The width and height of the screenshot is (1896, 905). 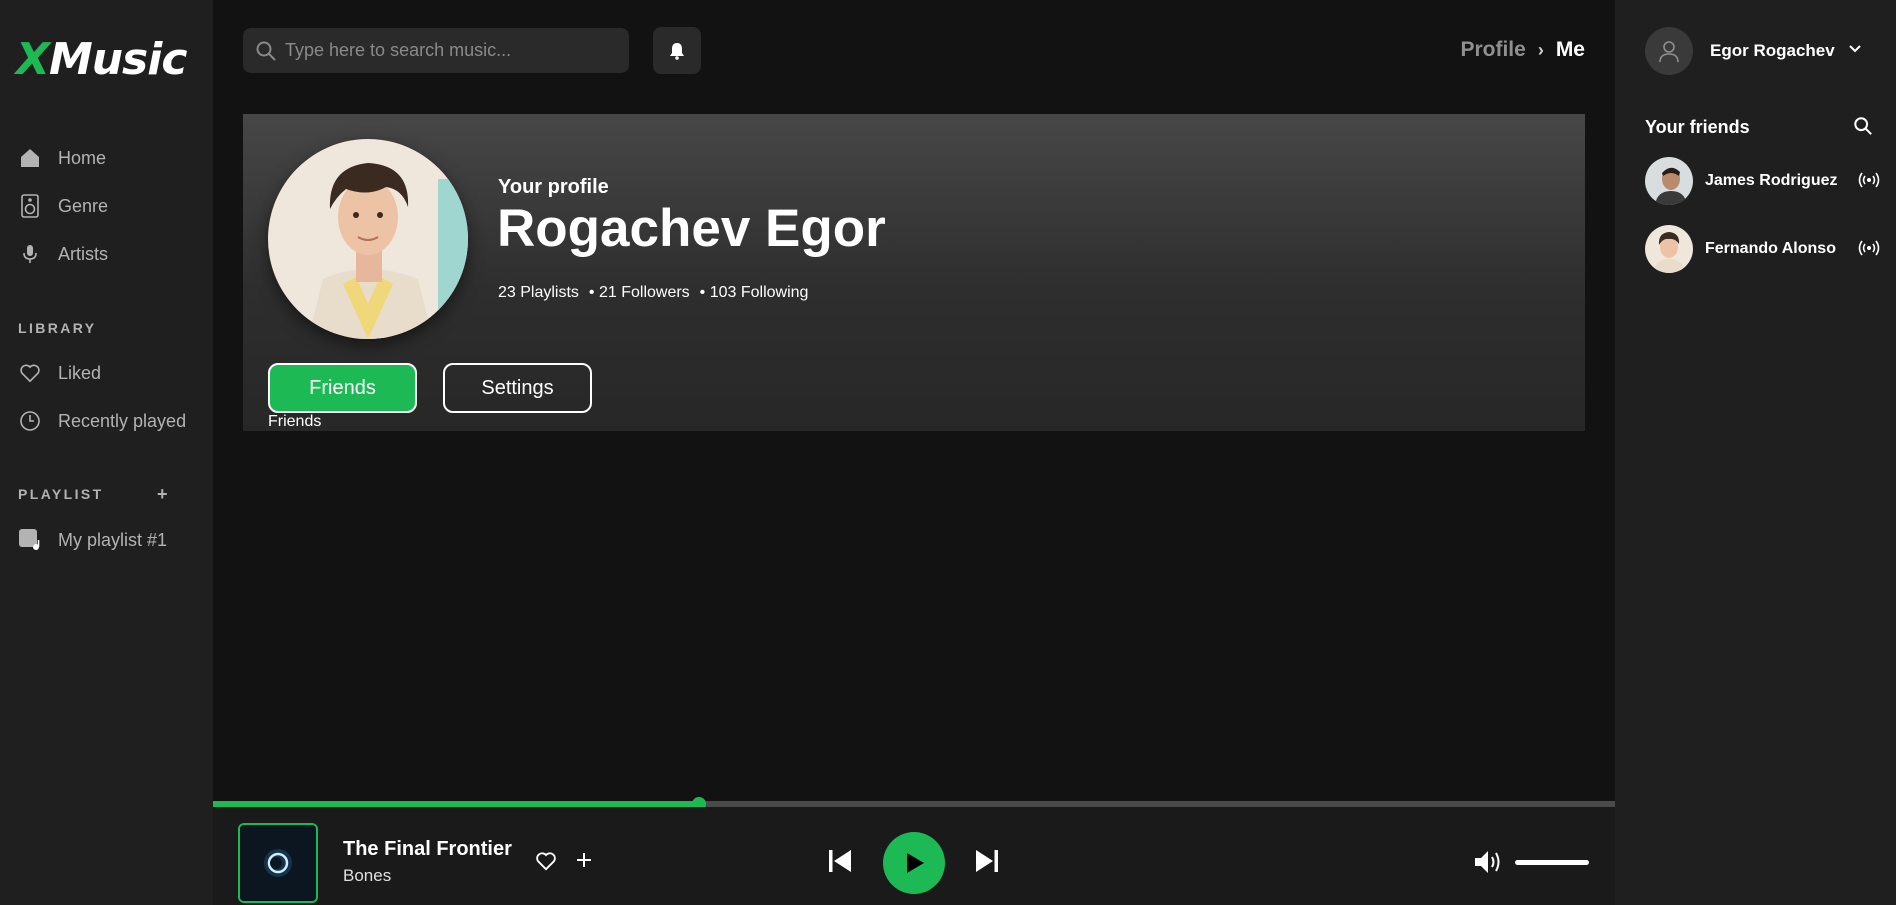 I want to click on friend-name: Fernando Alonso, so click(x=1770, y=248).